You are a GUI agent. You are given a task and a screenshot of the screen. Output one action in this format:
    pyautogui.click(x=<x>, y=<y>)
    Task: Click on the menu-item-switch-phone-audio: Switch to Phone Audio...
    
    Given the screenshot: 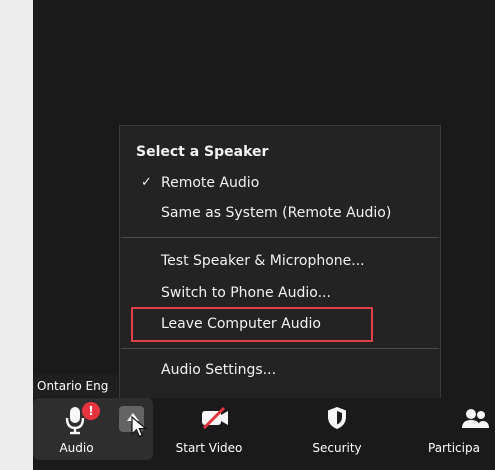 What is the action you would take?
    pyautogui.click(x=280, y=293)
    